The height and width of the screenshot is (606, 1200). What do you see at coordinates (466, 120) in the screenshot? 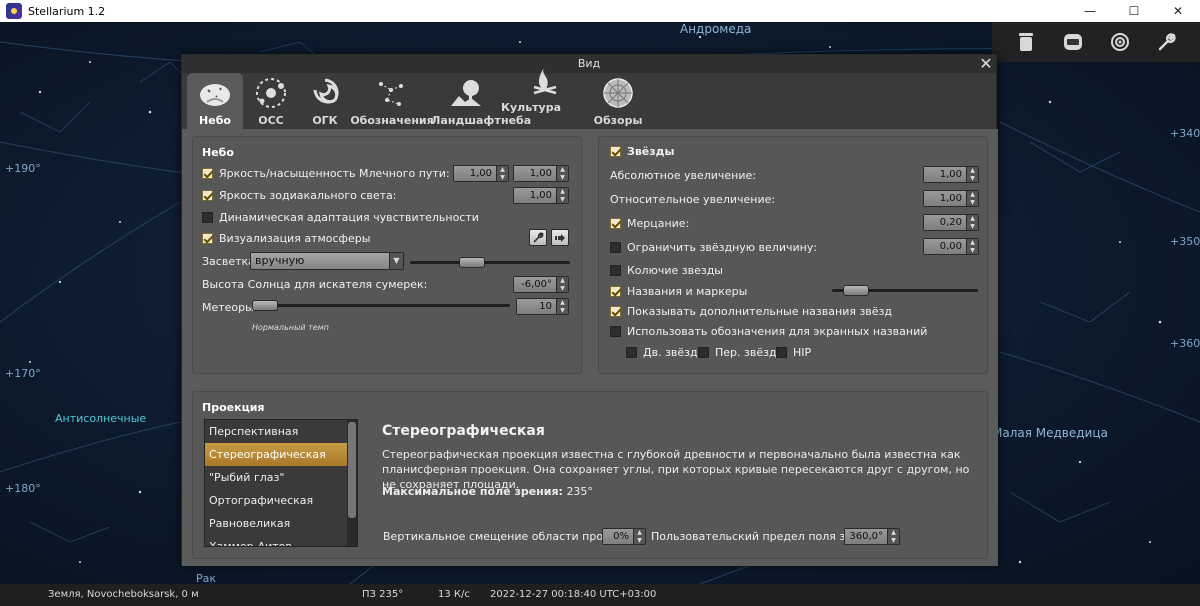
I see `tab-landscape-label: Ландшафт` at bounding box center [466, 120].